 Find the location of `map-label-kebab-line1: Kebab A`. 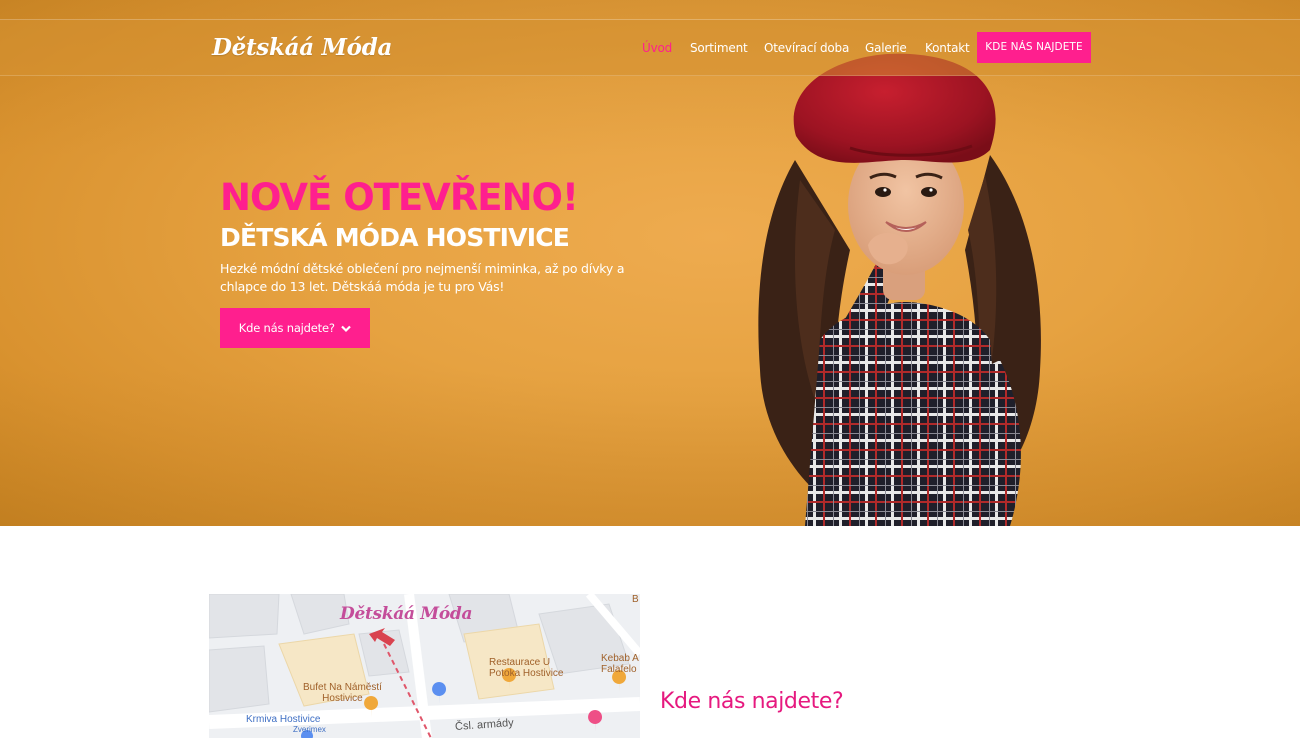

map-label-kebab-line1: Kebab A is located at coordinates (620, 658).